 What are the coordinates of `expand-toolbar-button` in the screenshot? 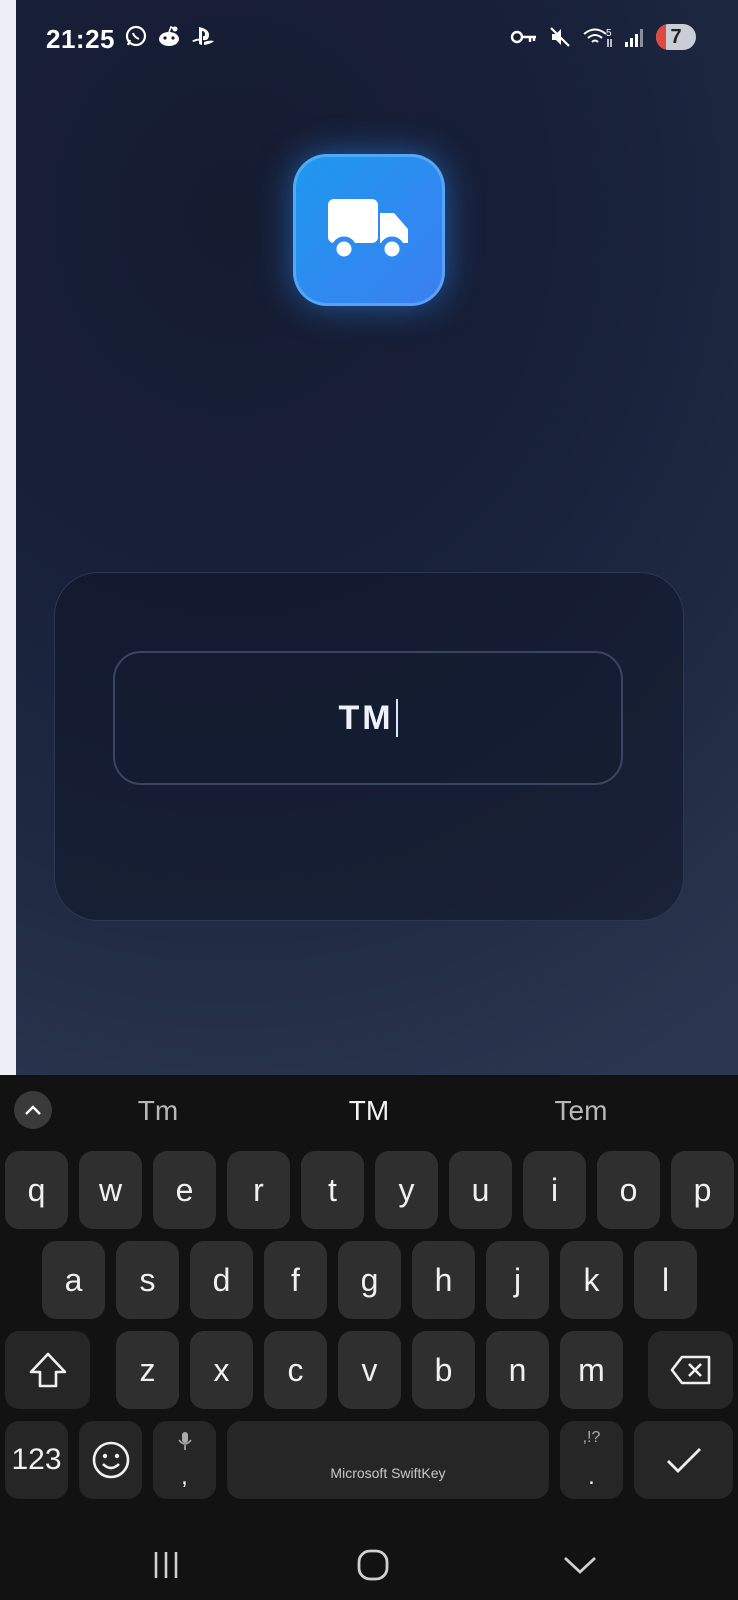 It's located at (33, 1110).